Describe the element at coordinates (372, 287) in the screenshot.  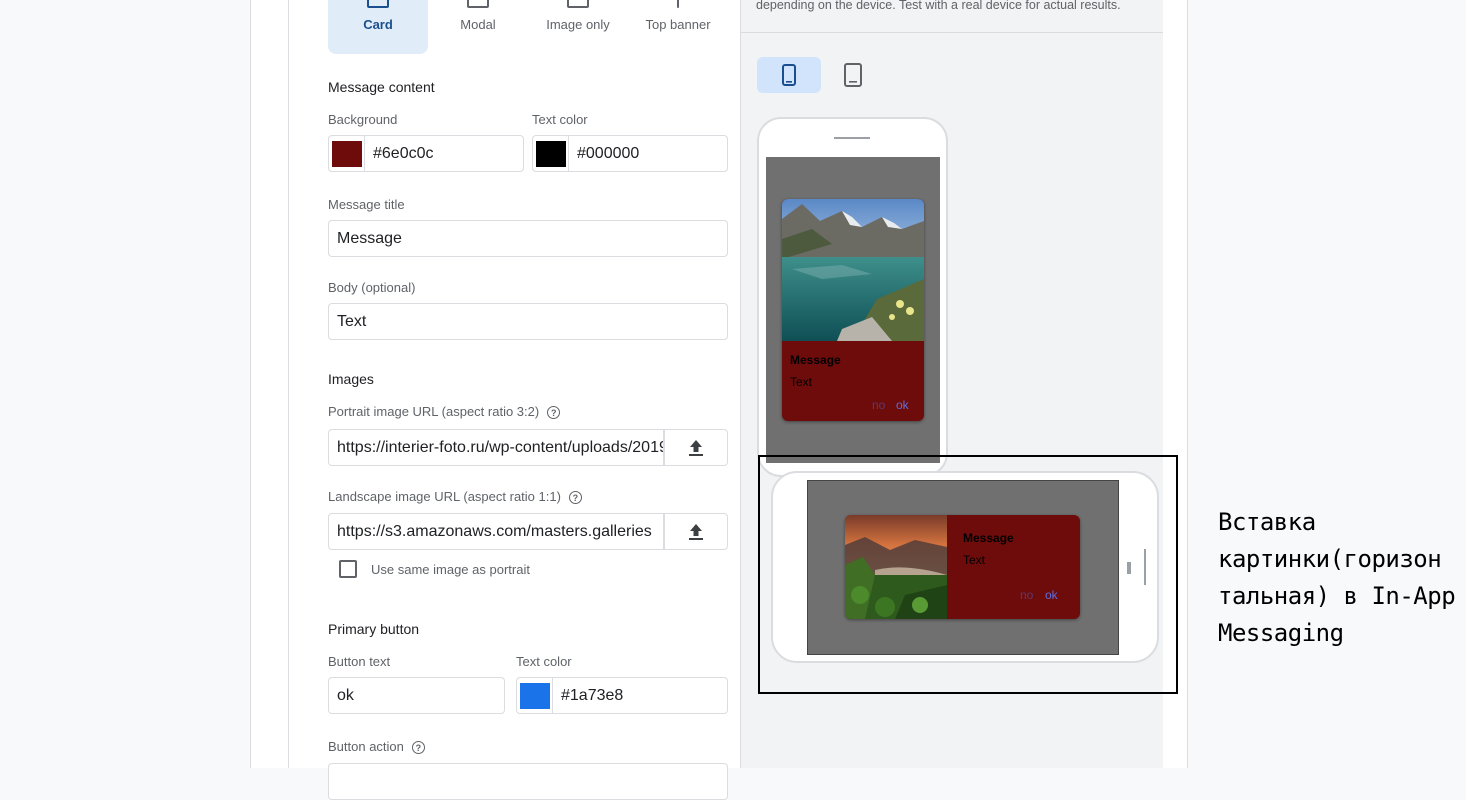
I see `body-label: Body (optional)` at that location.